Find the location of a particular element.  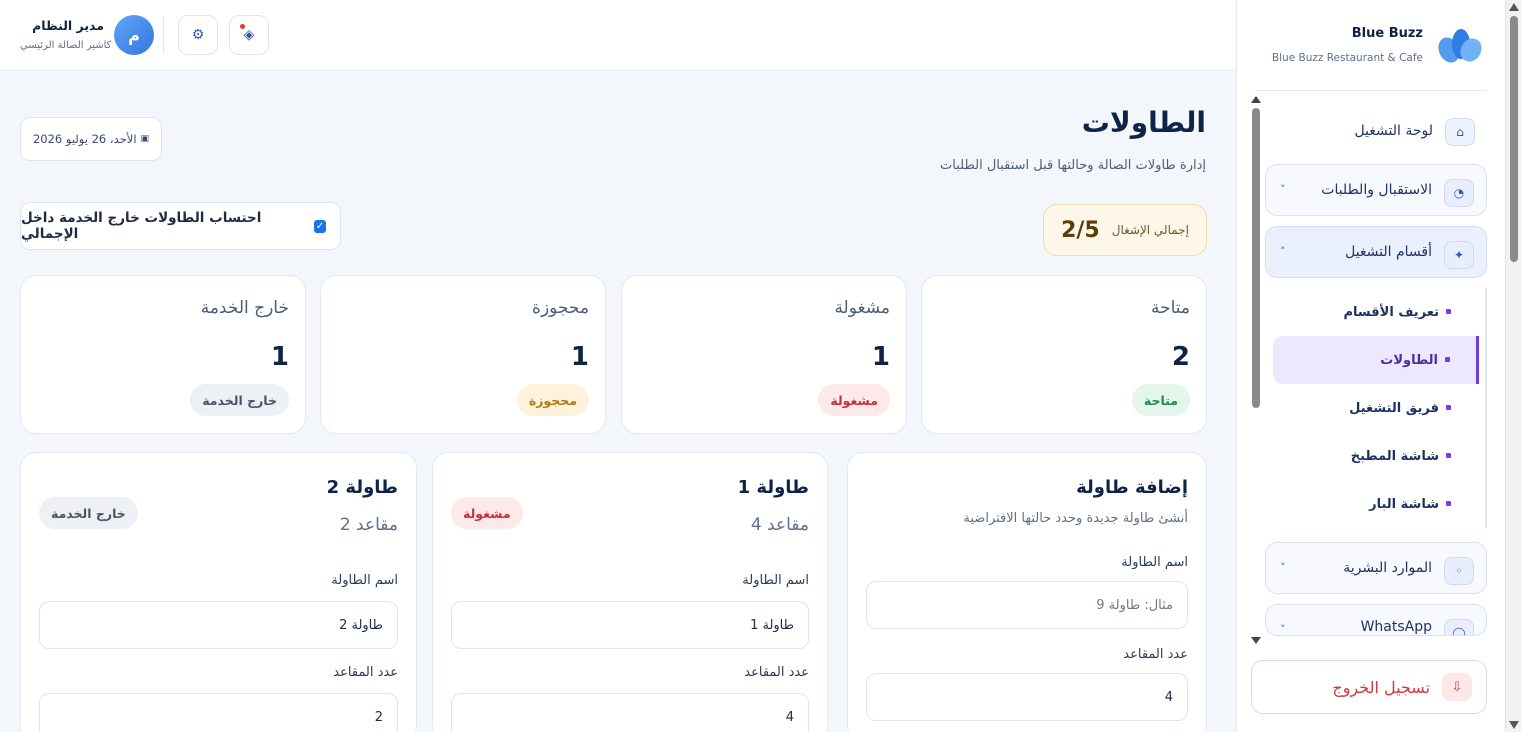

seats-input: 2 is located at coordinates (218, 712).